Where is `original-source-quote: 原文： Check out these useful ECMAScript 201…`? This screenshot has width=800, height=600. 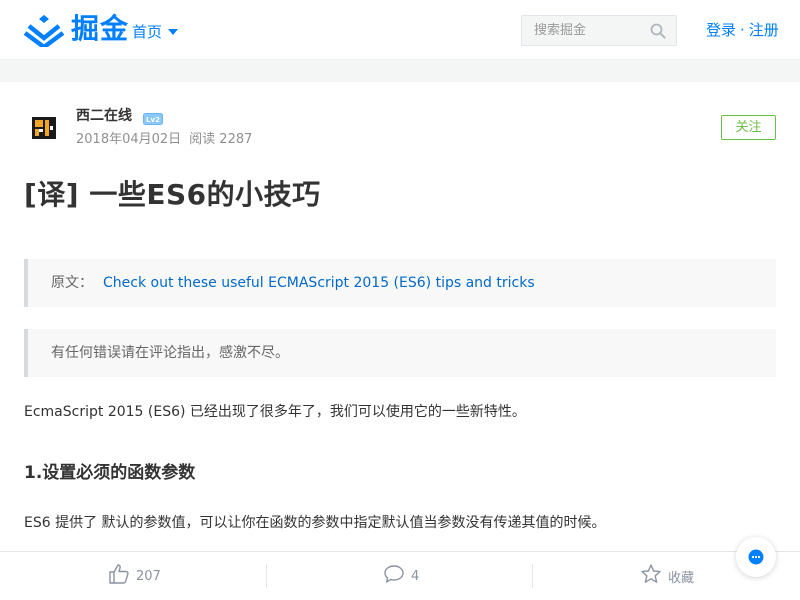 original-source-quote: 原文： Check out these useful ECMAScript 201… is located at coordinates (400, 283).